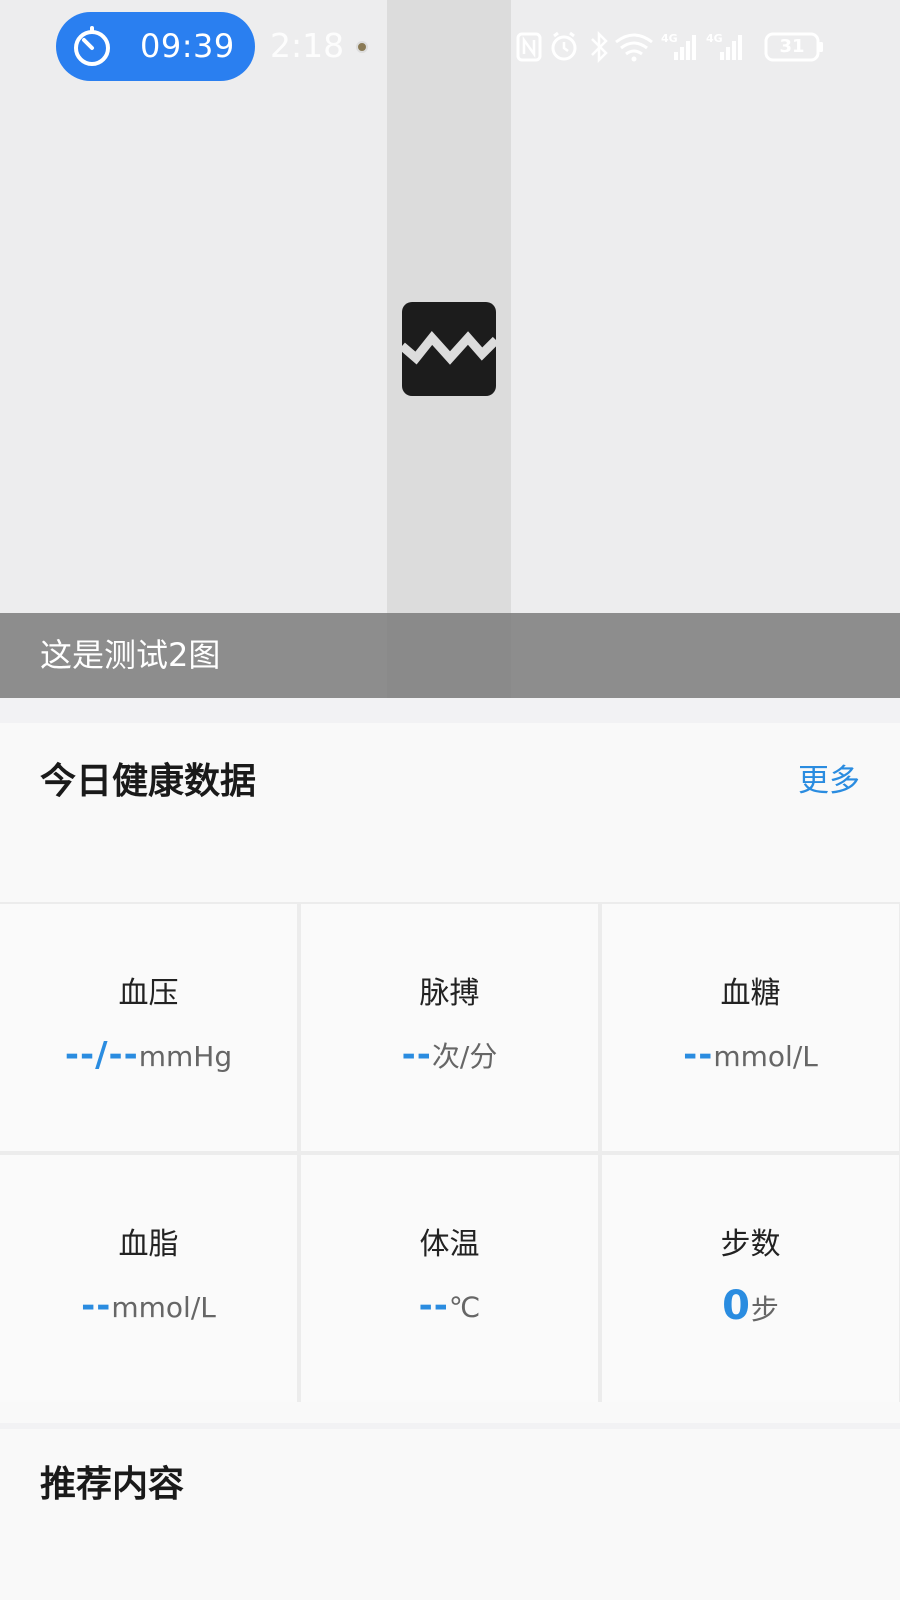 The image size is (900, 1600). Describe the element at coordinates (464, 1307) in the screenshot. I see `metric-unit: ℃` at that location.